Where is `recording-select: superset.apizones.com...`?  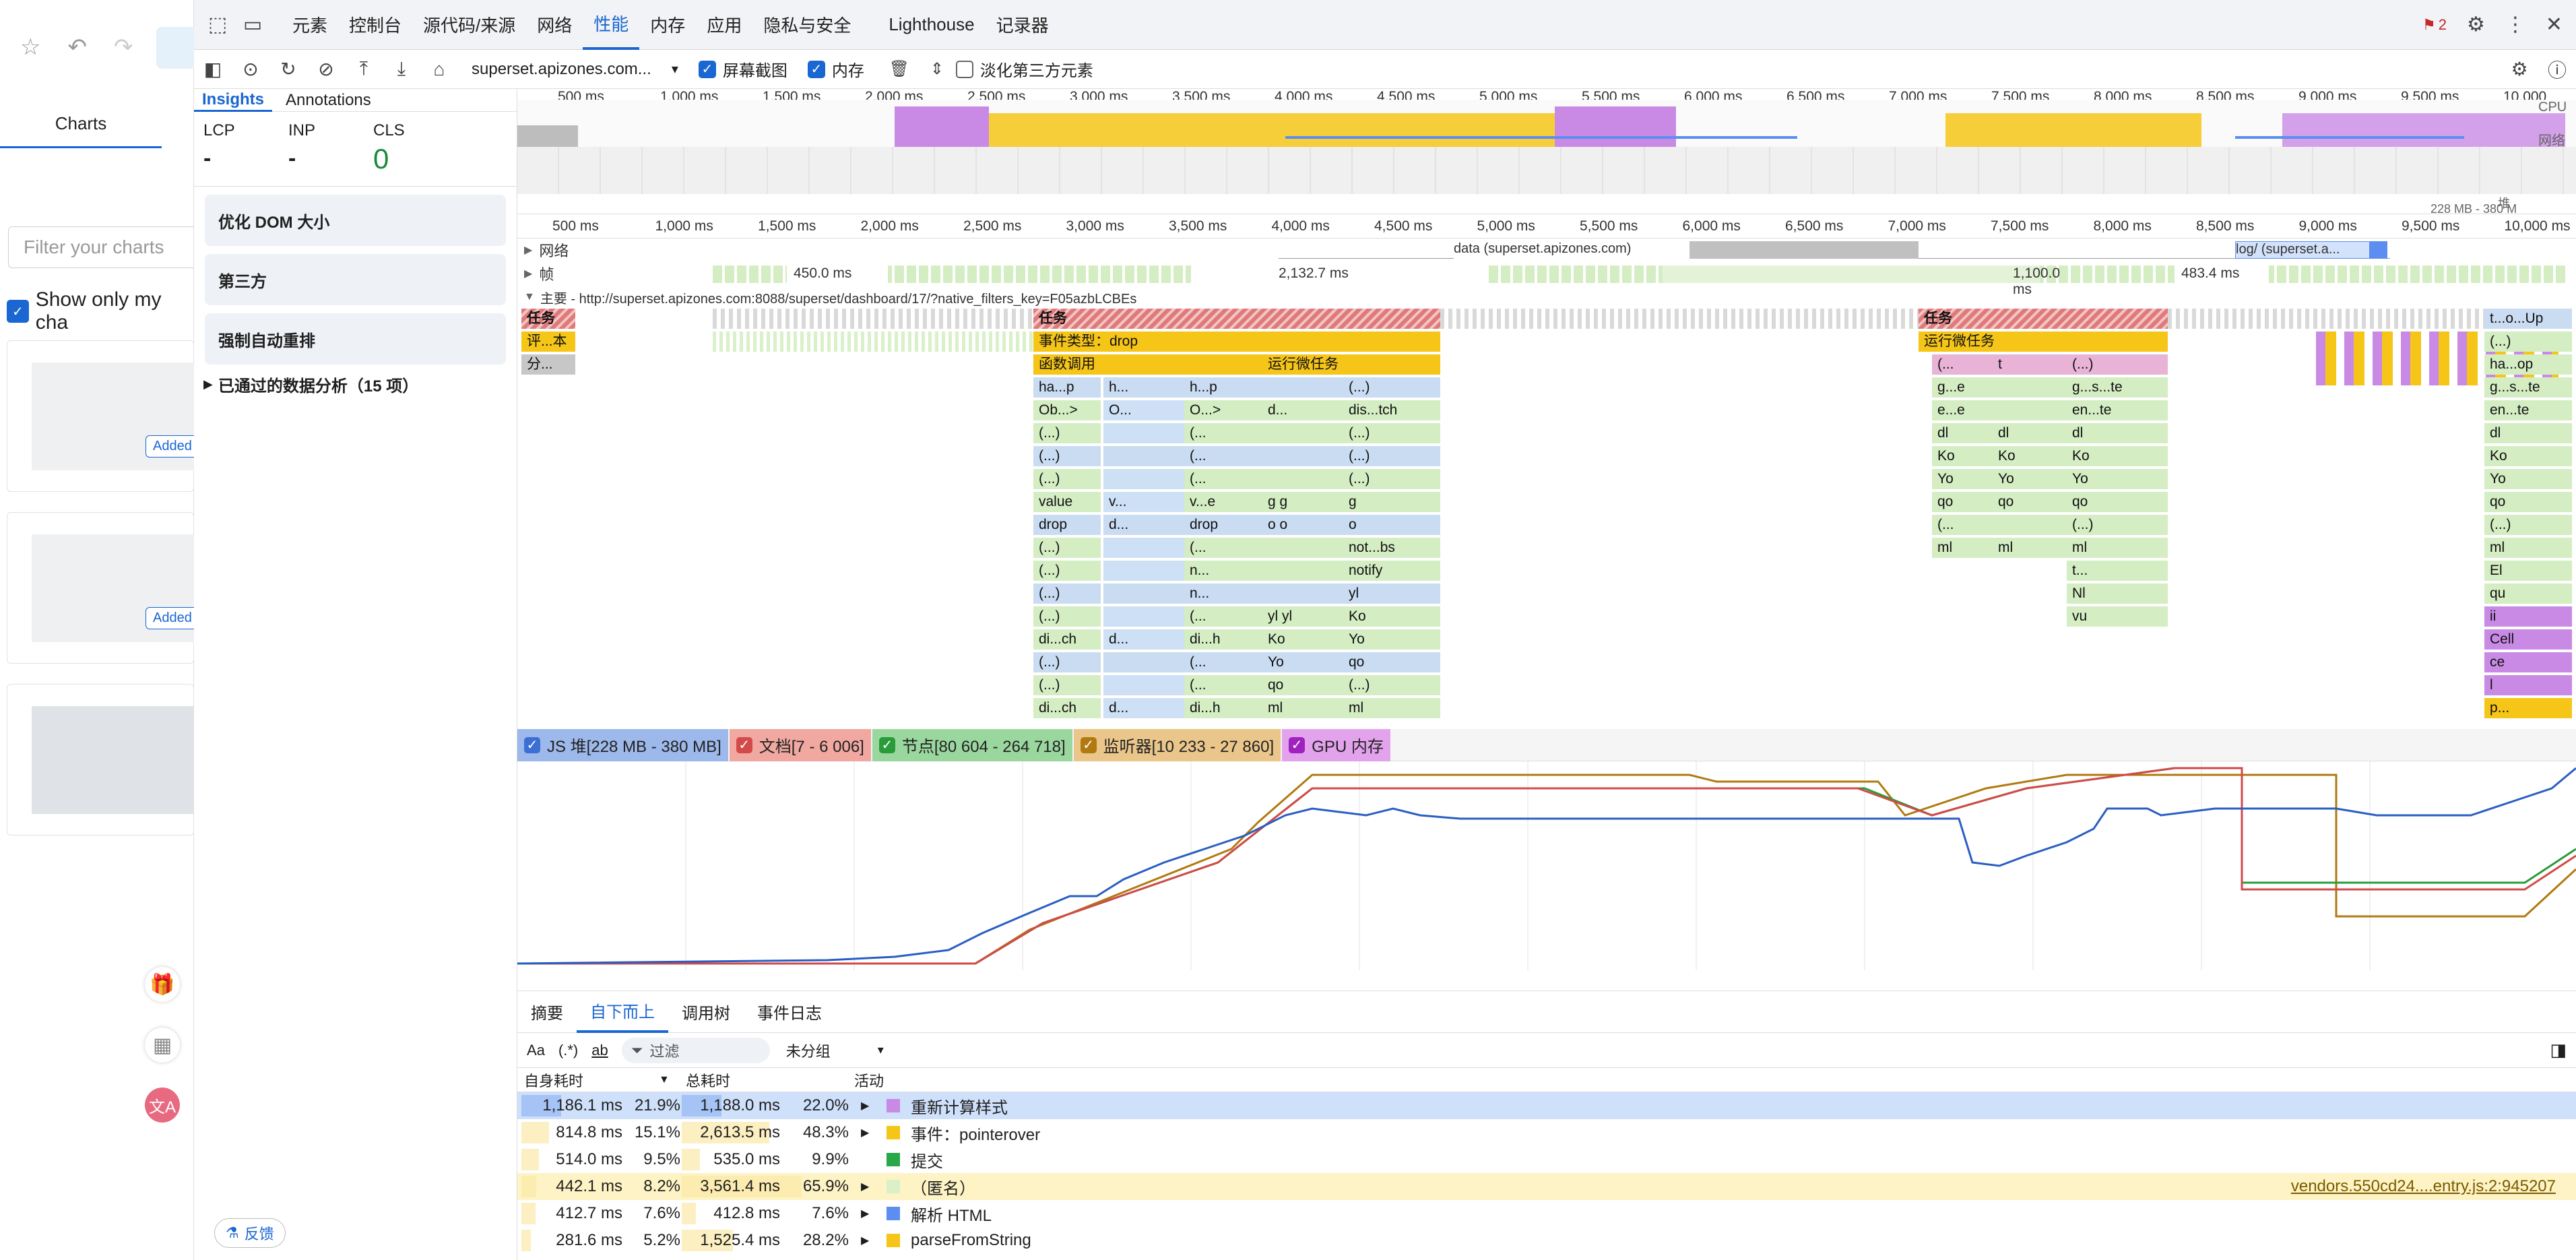 recording-select: superset.apizones.com... is located at coordinates (561, 70).